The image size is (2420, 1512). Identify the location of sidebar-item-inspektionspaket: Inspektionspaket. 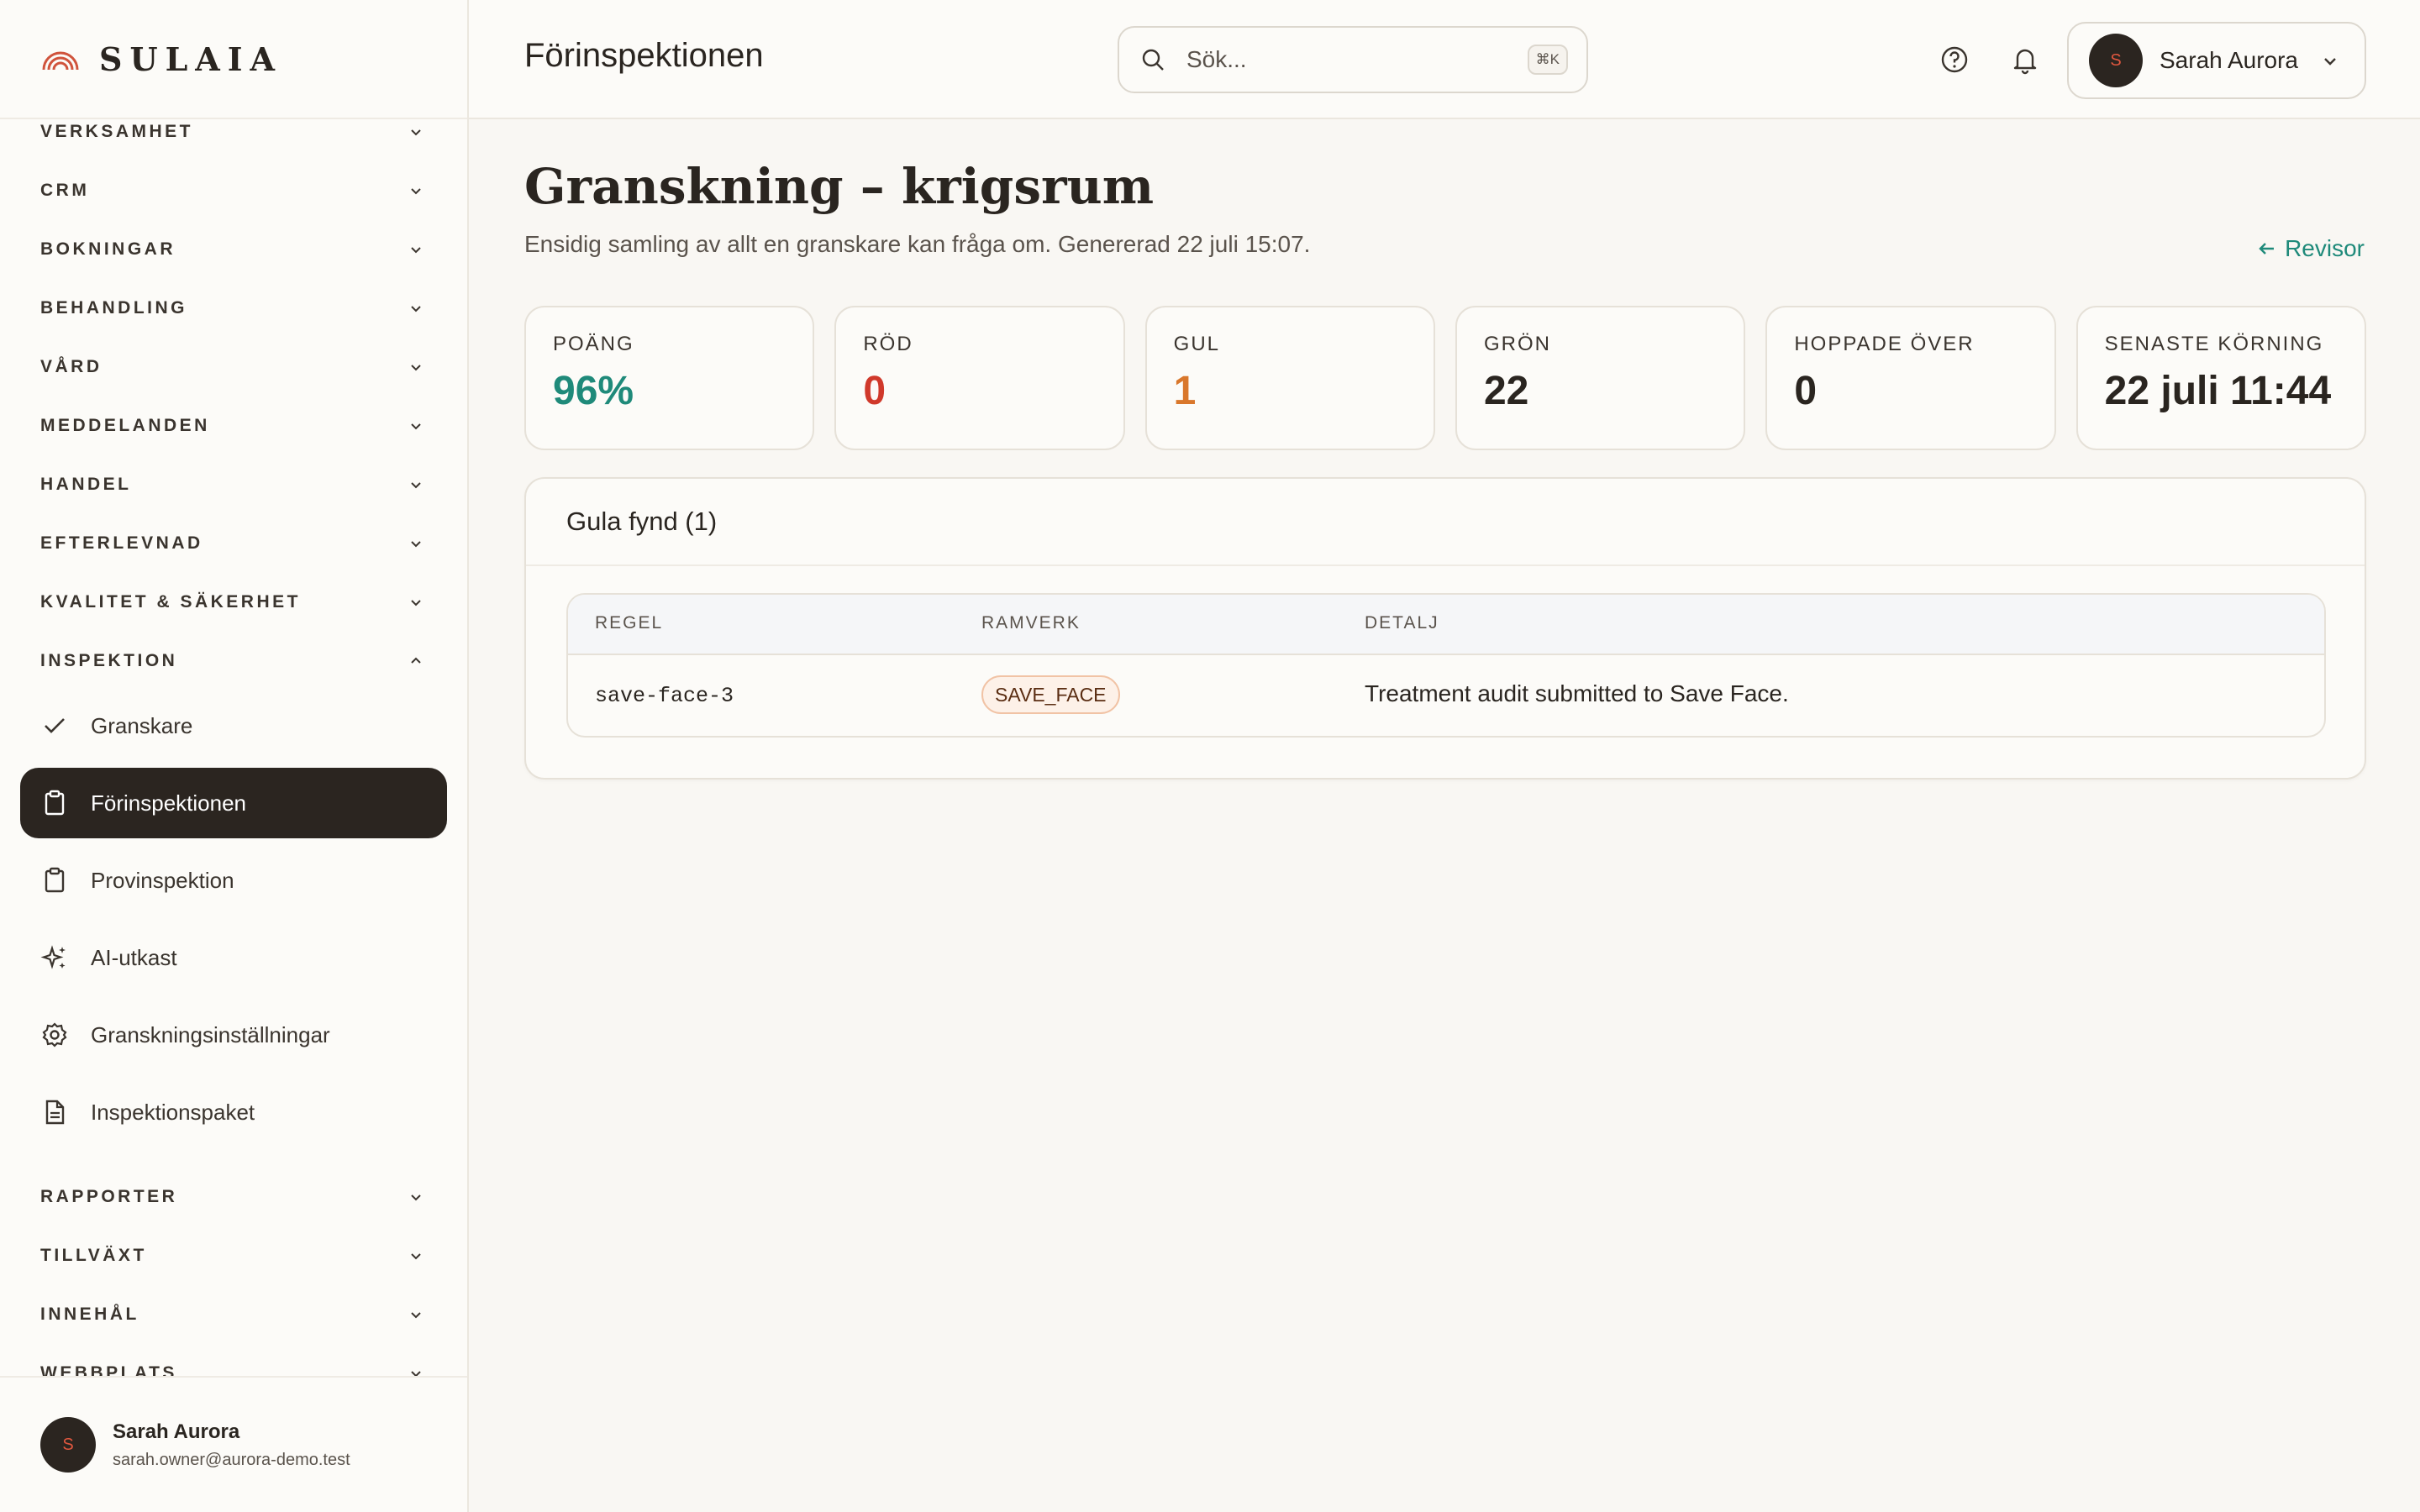
(233, 1112).